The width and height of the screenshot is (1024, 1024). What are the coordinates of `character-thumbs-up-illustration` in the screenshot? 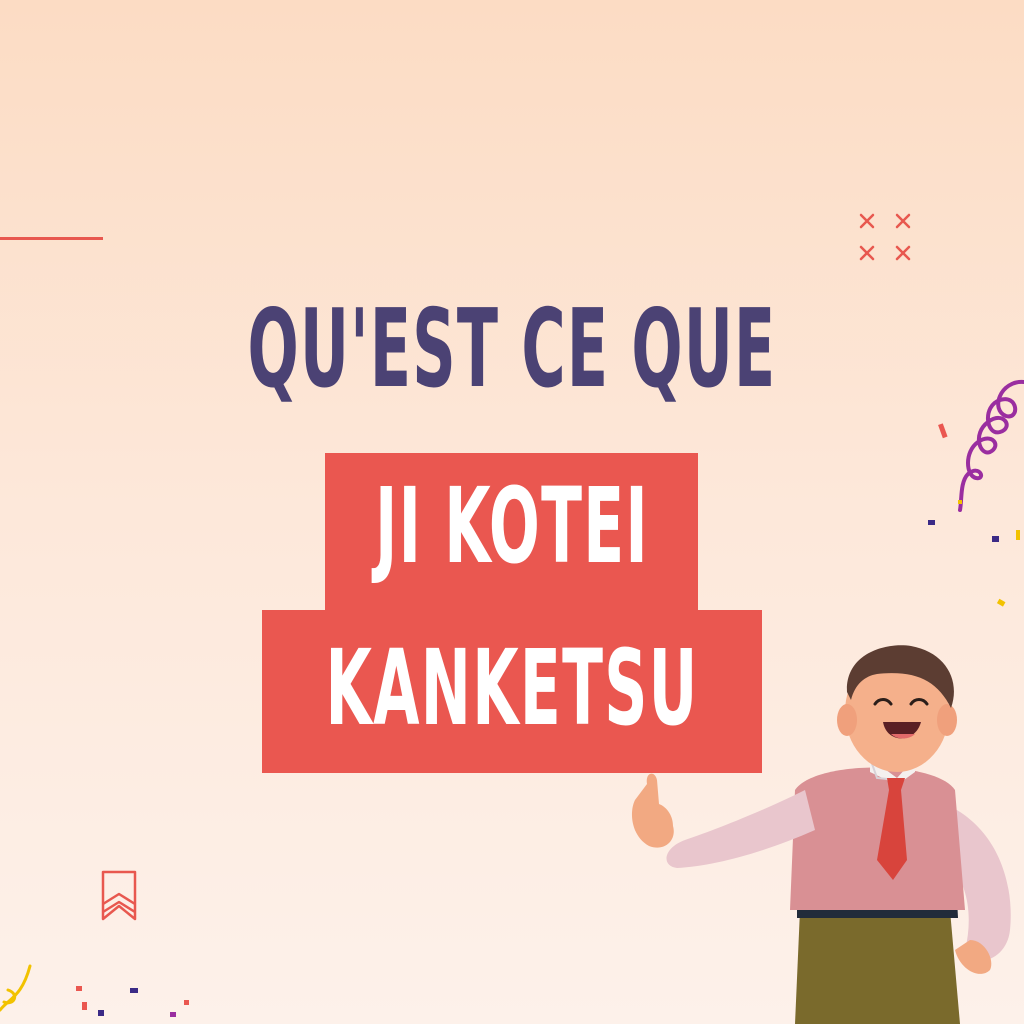 It's located at (821, 834).